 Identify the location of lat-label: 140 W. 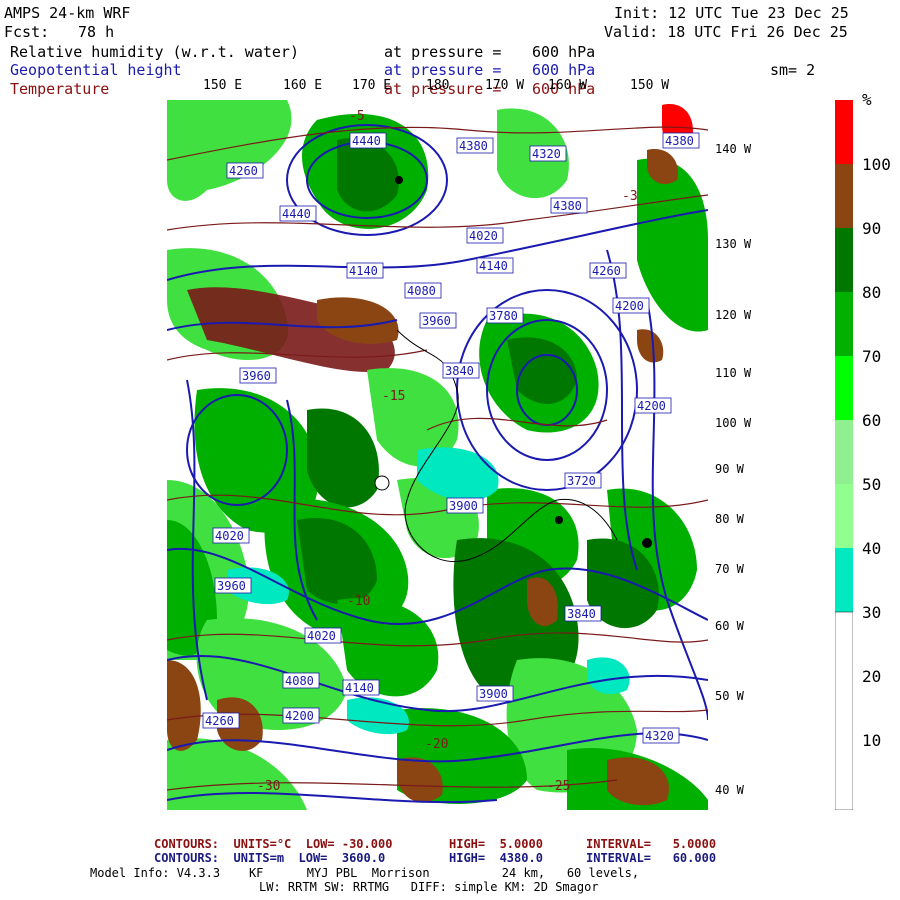
(733, 149).